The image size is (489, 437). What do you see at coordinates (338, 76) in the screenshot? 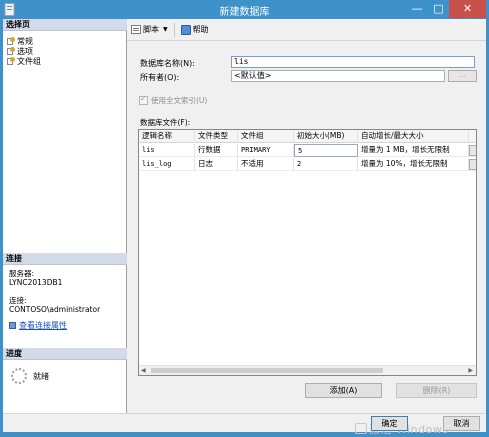
I see `owner-input: <默认值>` at bounding box center [338, 76].